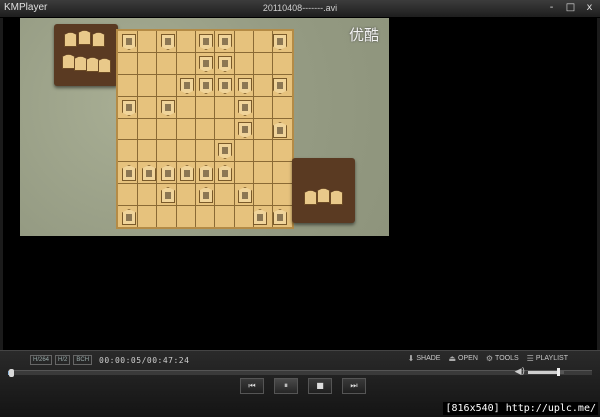 This screenshot has height=417, width=600. Describe the element at coordinates (363, 35) in the screenshot. I see `video-watermark: 优酷` at that location.